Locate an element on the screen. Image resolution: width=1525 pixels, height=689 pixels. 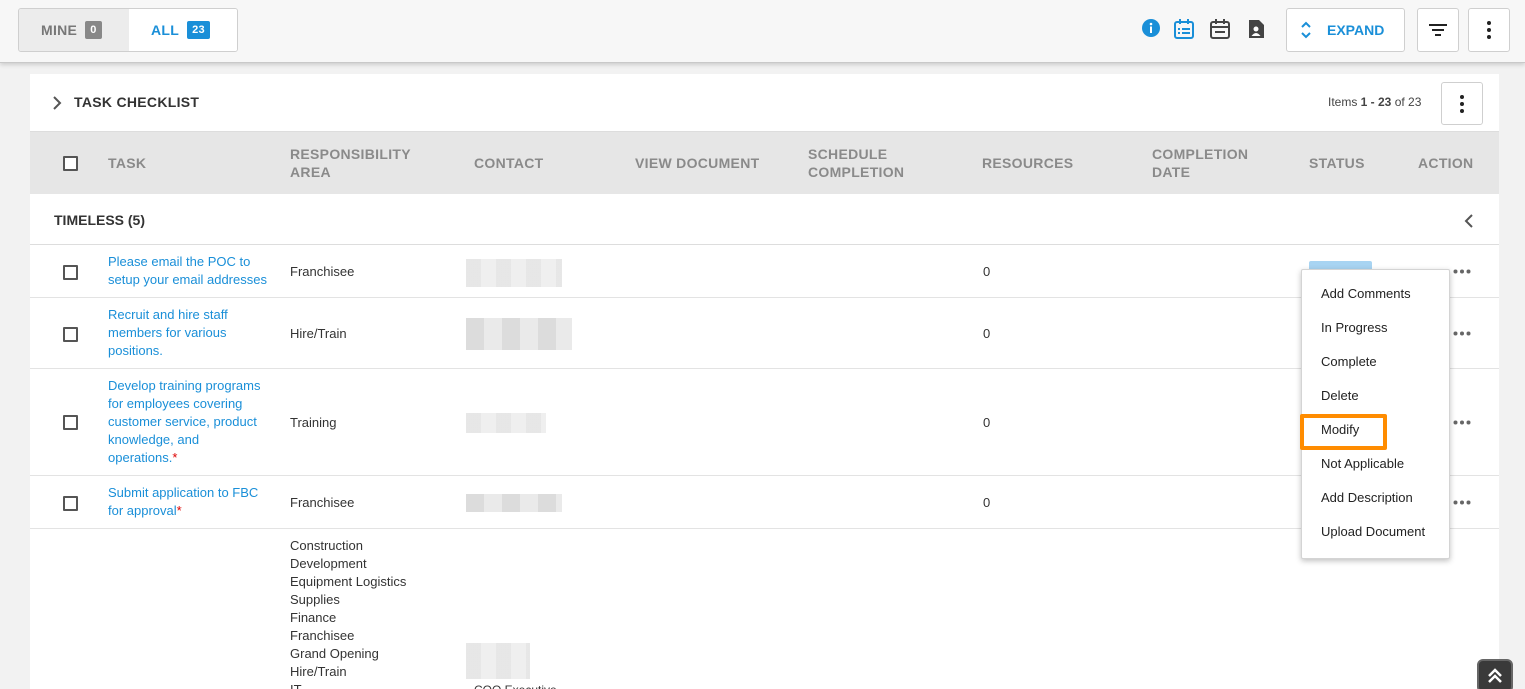
expand-button: EXPAND is located at coordinates (1345, 30).